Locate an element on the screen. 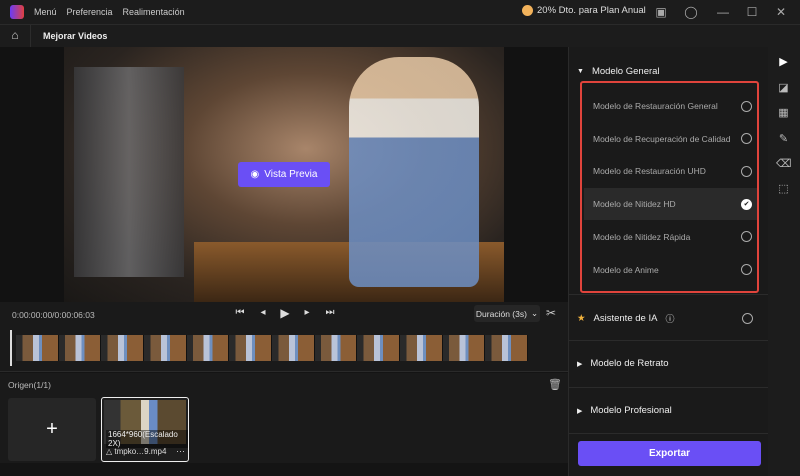 This screenshot has height=476, width=800. maximize-icon: ☐ is located at coordinates (752, 12).